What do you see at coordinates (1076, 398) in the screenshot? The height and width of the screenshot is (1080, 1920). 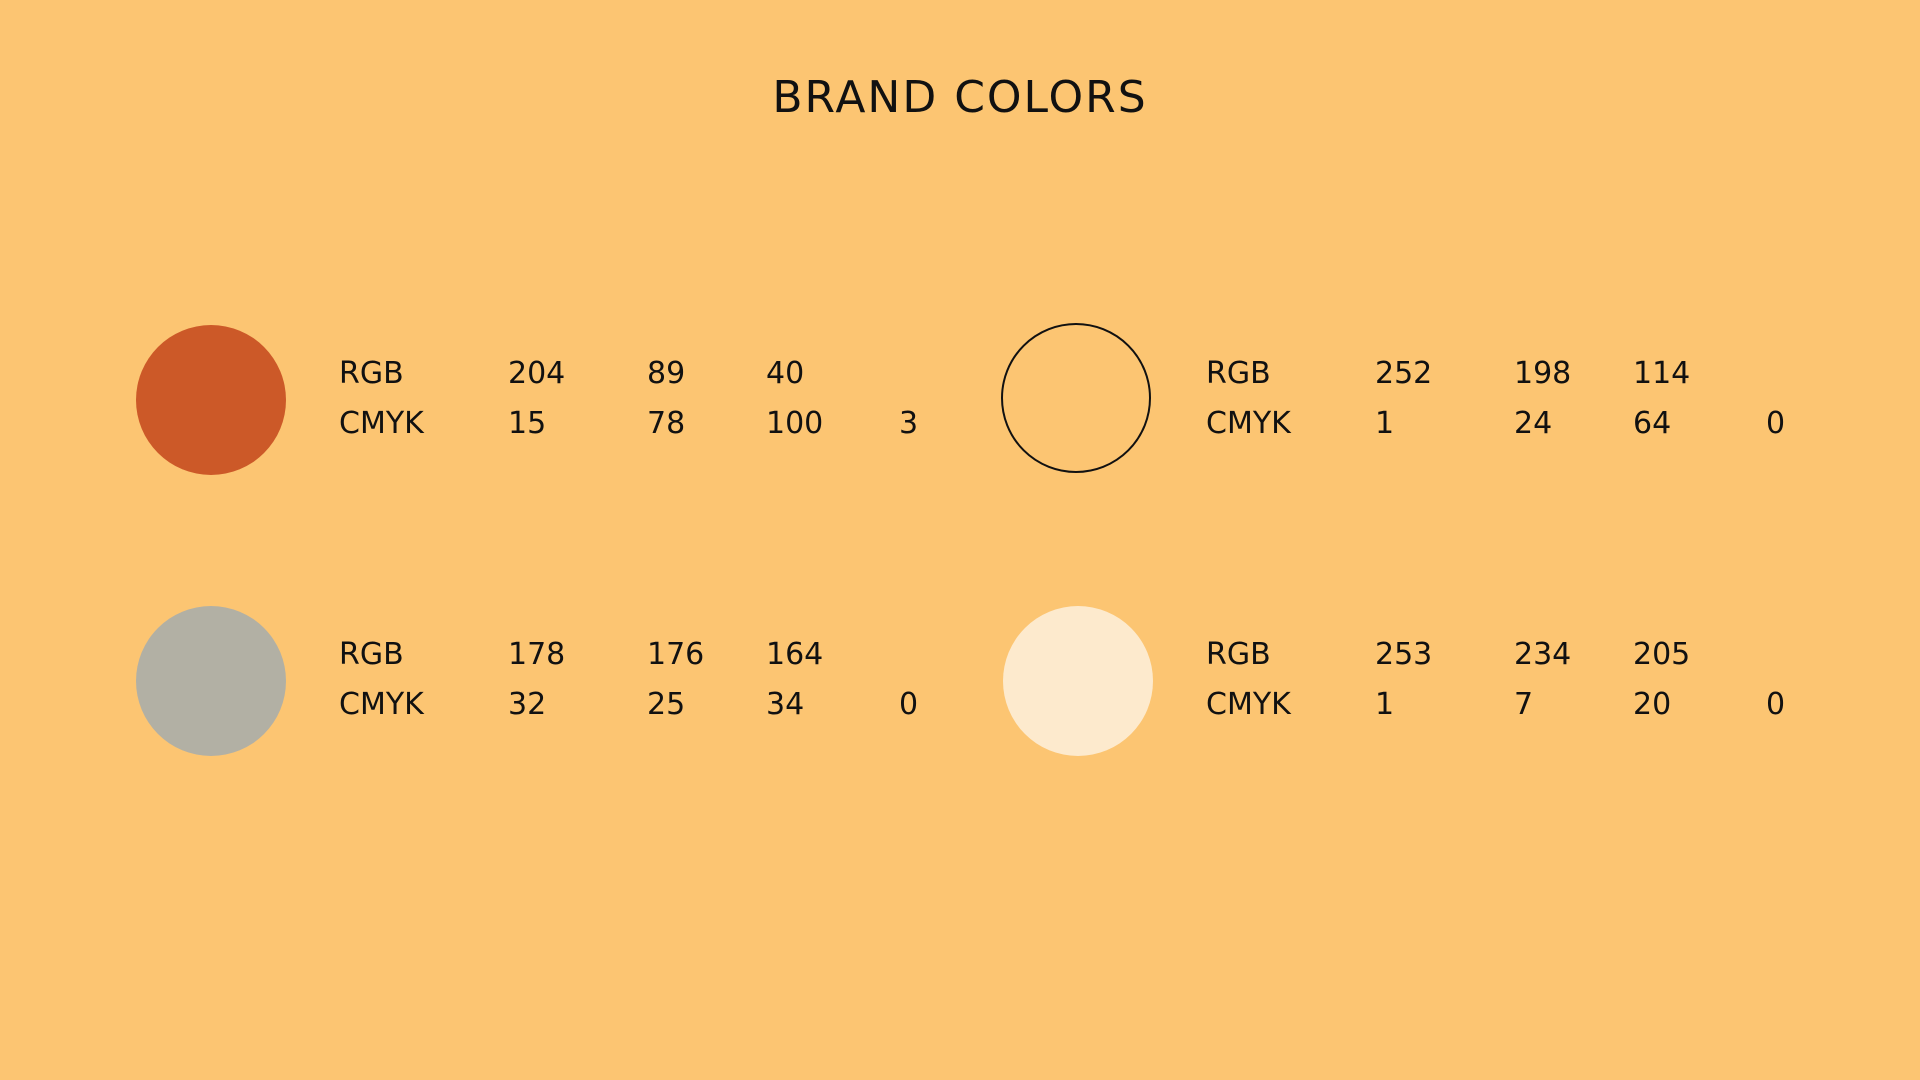 I see `color-swatch-orange` at bounding box center [1076, 398].